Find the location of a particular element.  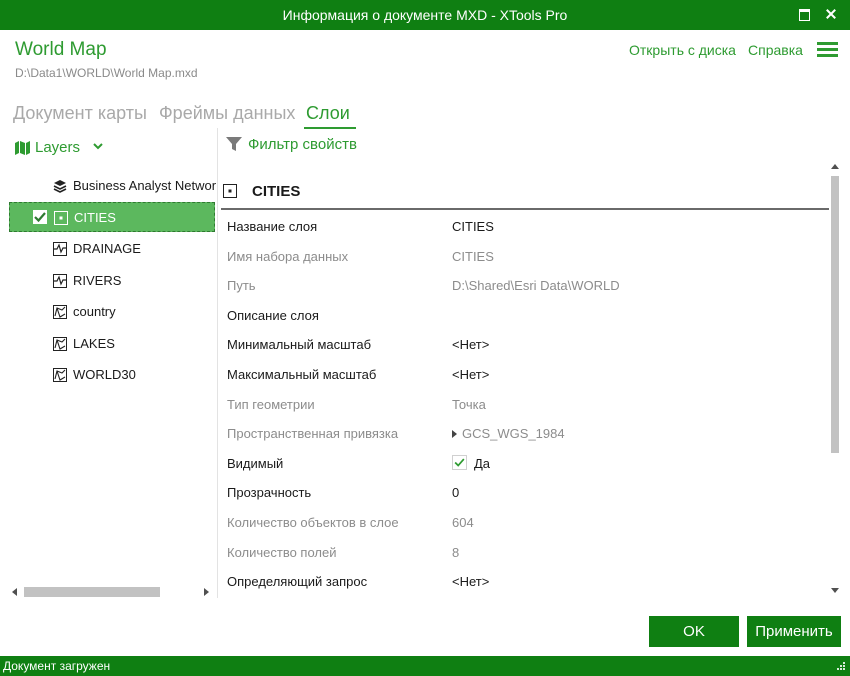

scroll-right-arrow-icon is located at coordinates (206, 592).